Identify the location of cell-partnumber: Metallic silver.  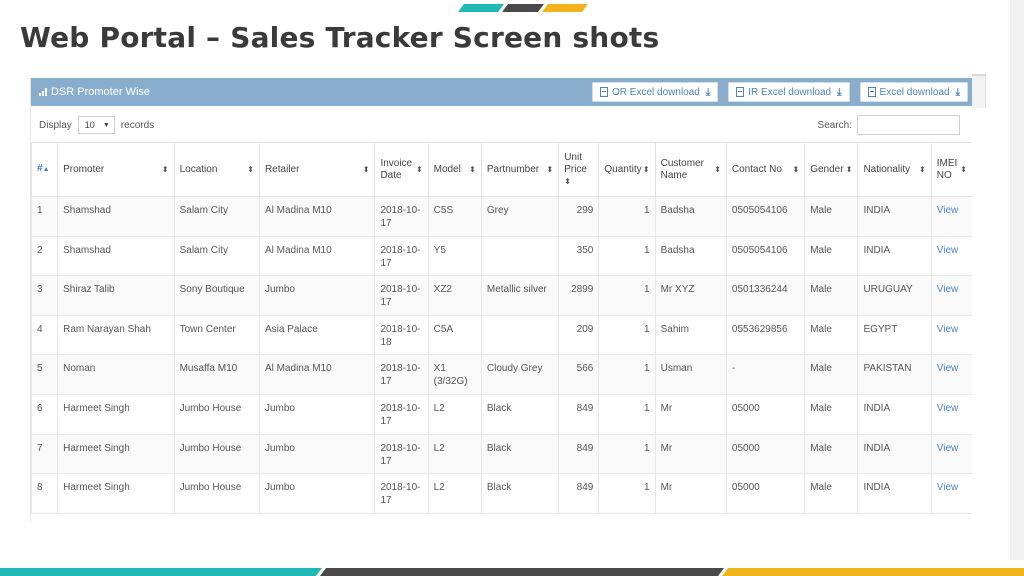
(520, 295).